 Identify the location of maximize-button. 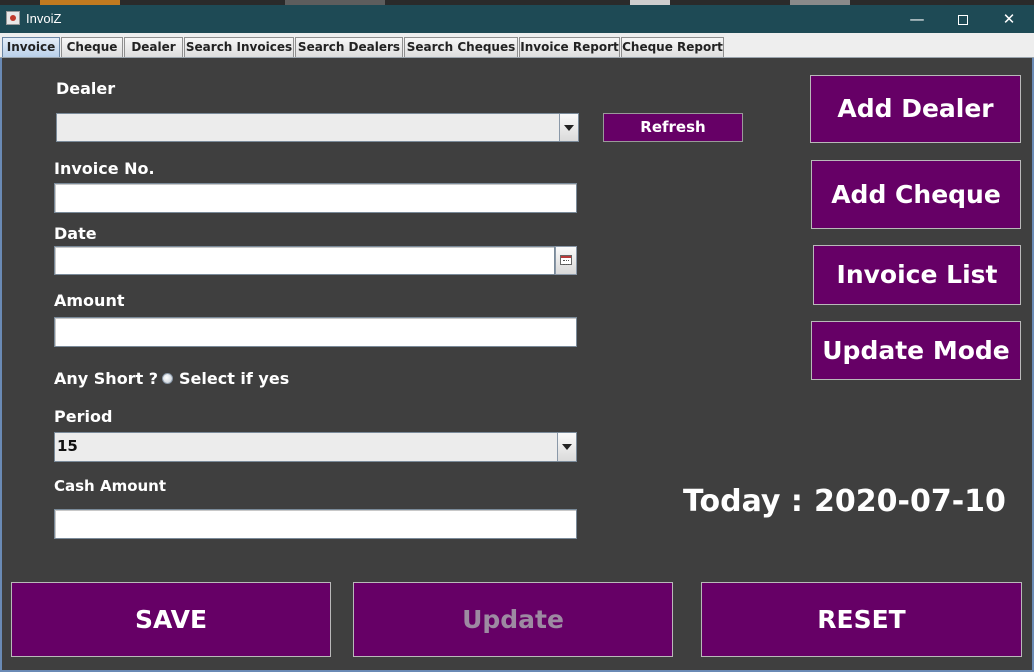
(963, 19).